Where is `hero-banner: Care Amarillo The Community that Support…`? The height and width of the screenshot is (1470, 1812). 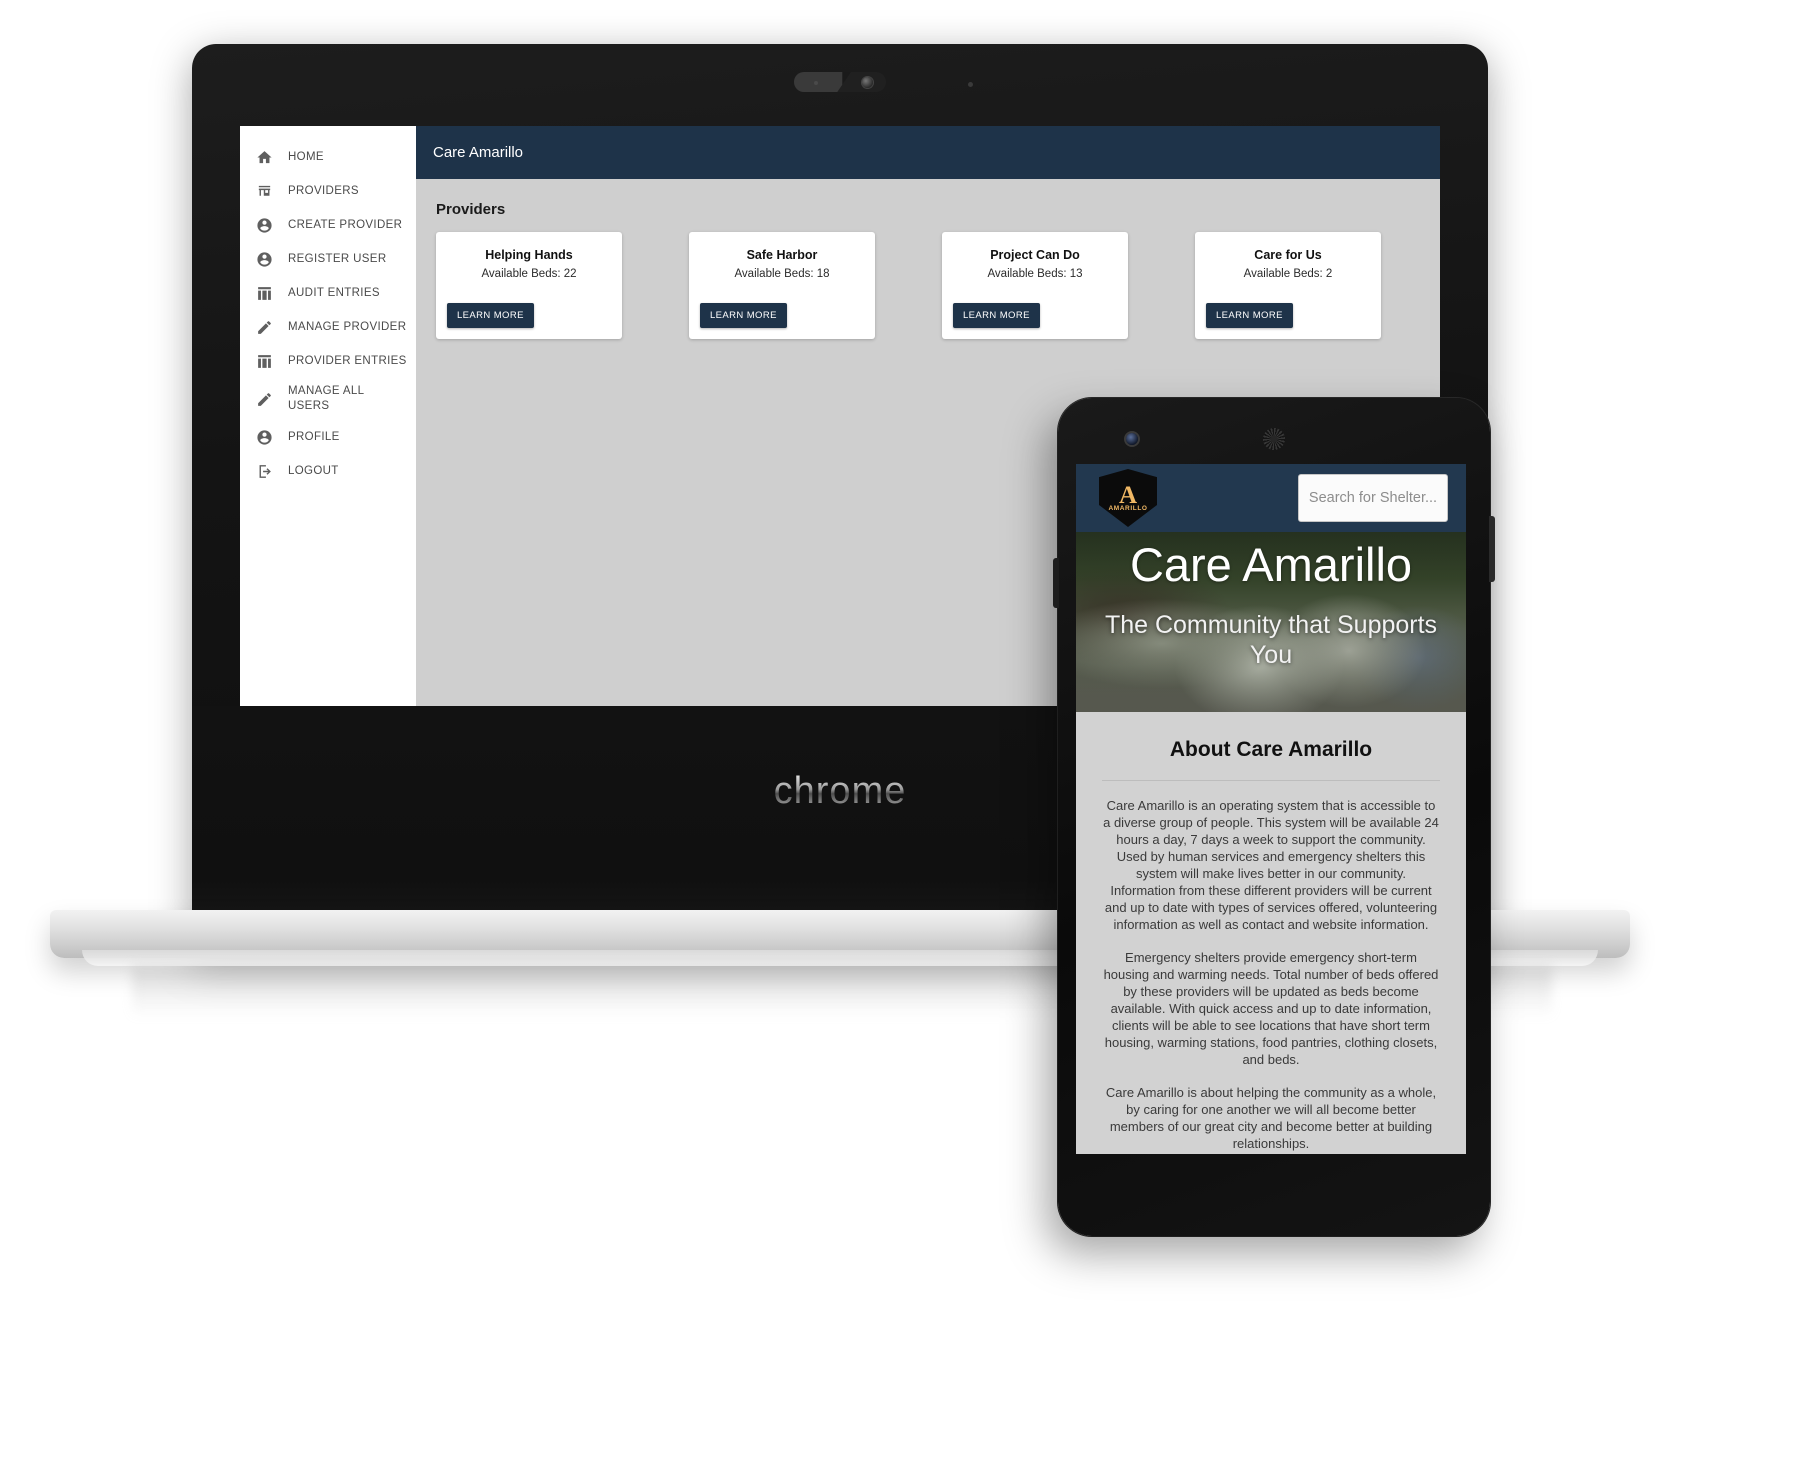
hero-banner: Care Amarillo The Community that Support… is located at coordinates (1271, 622).